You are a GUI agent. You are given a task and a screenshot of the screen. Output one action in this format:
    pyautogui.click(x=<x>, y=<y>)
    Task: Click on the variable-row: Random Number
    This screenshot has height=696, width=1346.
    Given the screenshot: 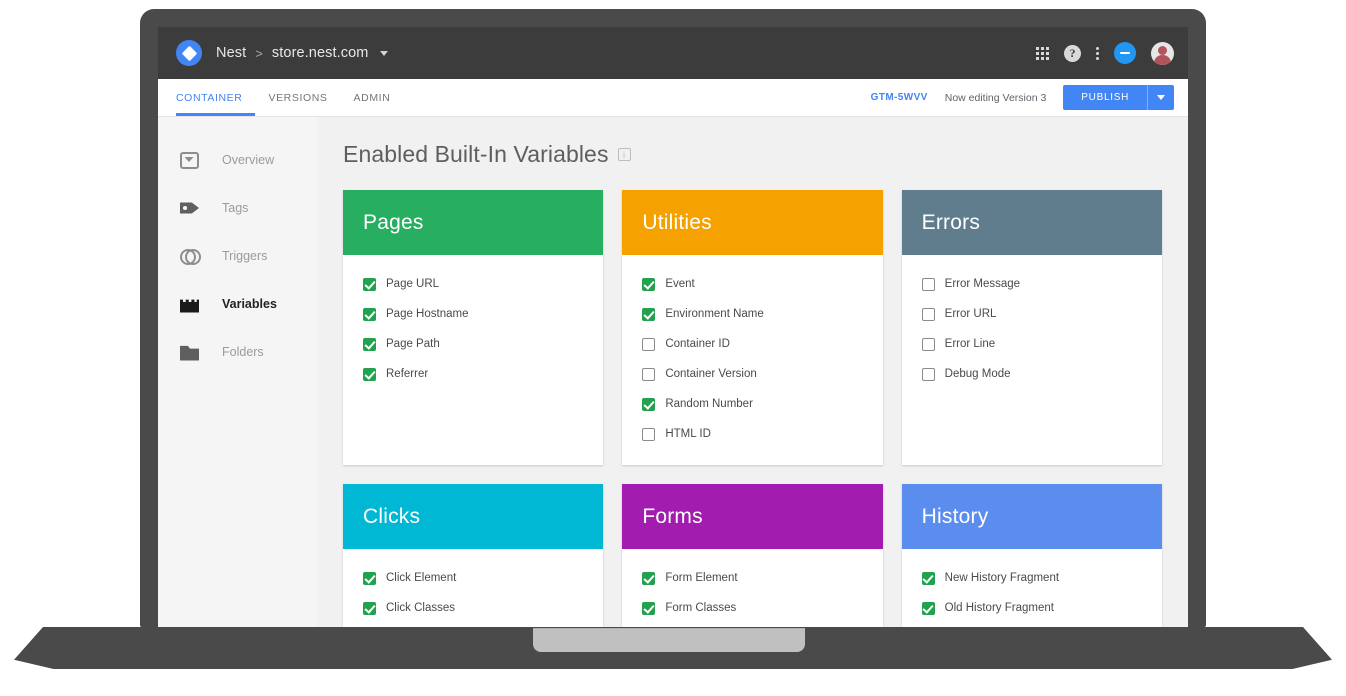 What is the action you would take?
    pyautogui.click(x=752, y=404)
    